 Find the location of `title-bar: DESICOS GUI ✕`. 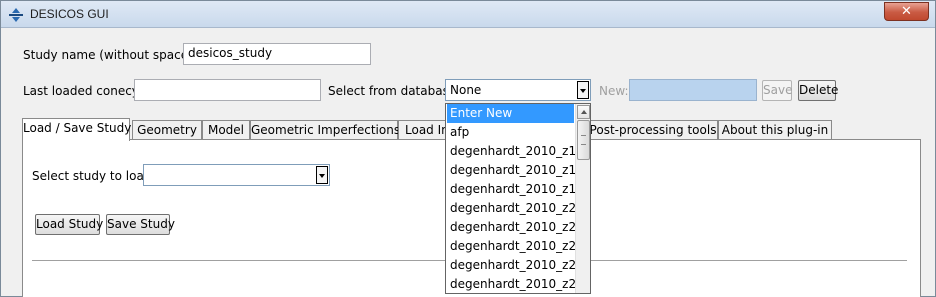

title-bar: DESICOS GUI ✕ is located at coordinates (468, 14).